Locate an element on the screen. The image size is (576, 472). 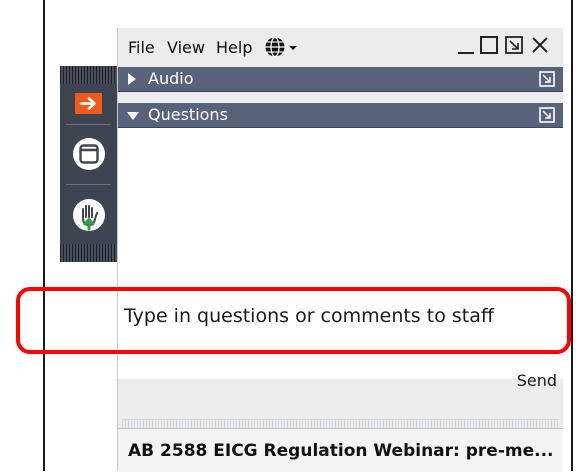
section-questions: Questions is located at coordinates (340, 115).